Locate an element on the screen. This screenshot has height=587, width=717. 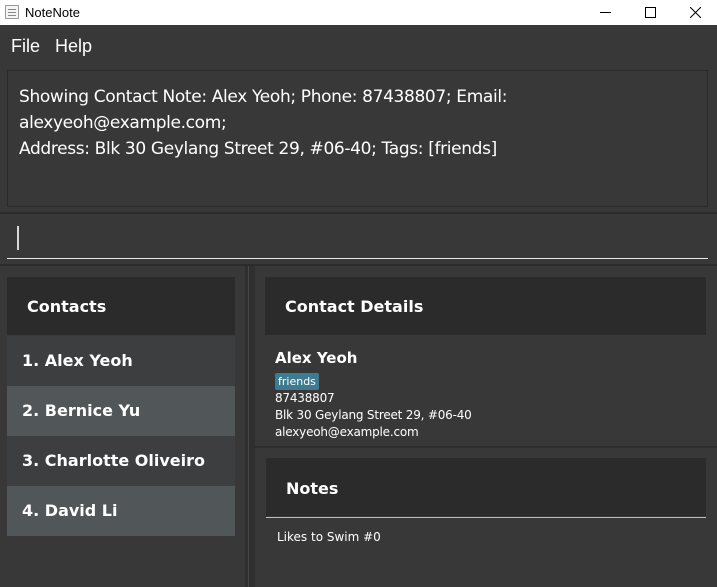
contact-detail-address: Blk 30 Geylang Street 29, #06-40 is located at coordinates (373, 415).